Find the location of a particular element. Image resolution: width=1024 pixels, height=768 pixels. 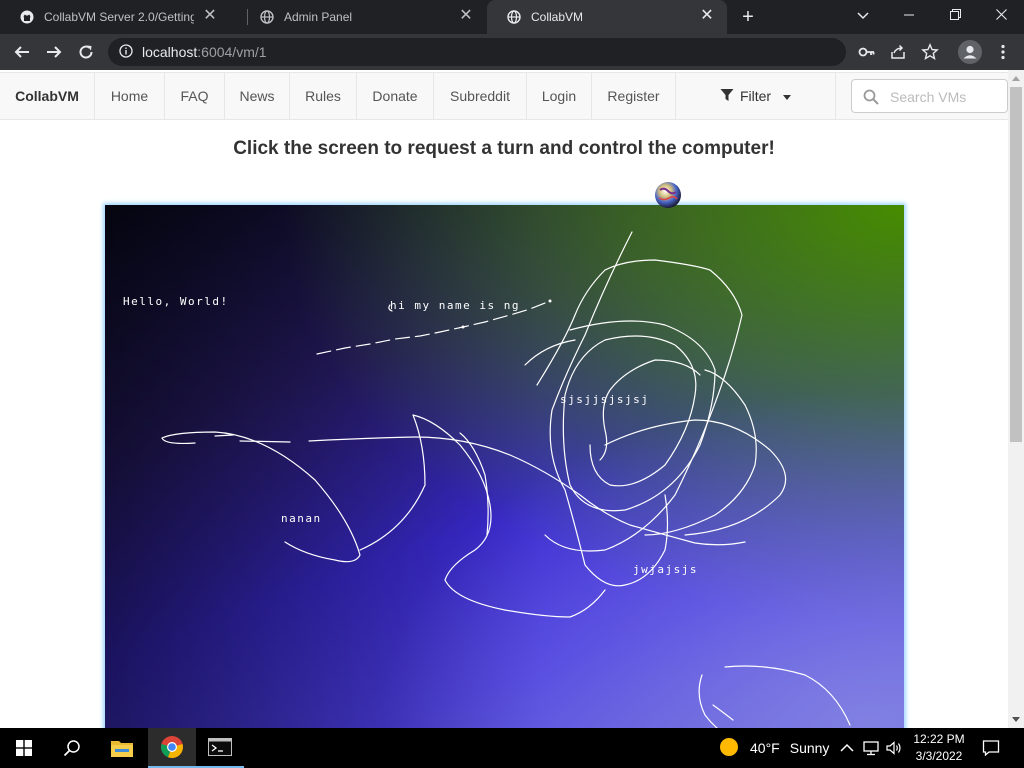

scroll-up-arrow-icon is located at coordinates (1016, 78).